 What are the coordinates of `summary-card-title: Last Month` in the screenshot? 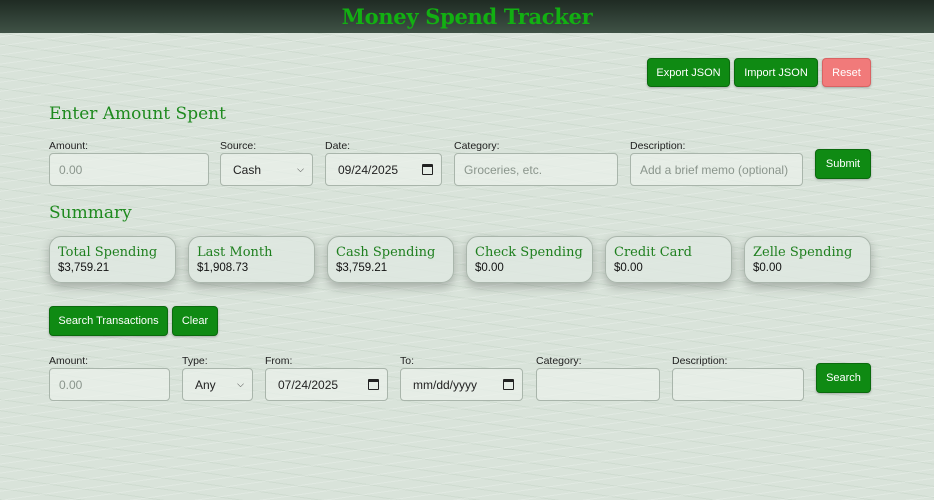 It's located at (235, 252).